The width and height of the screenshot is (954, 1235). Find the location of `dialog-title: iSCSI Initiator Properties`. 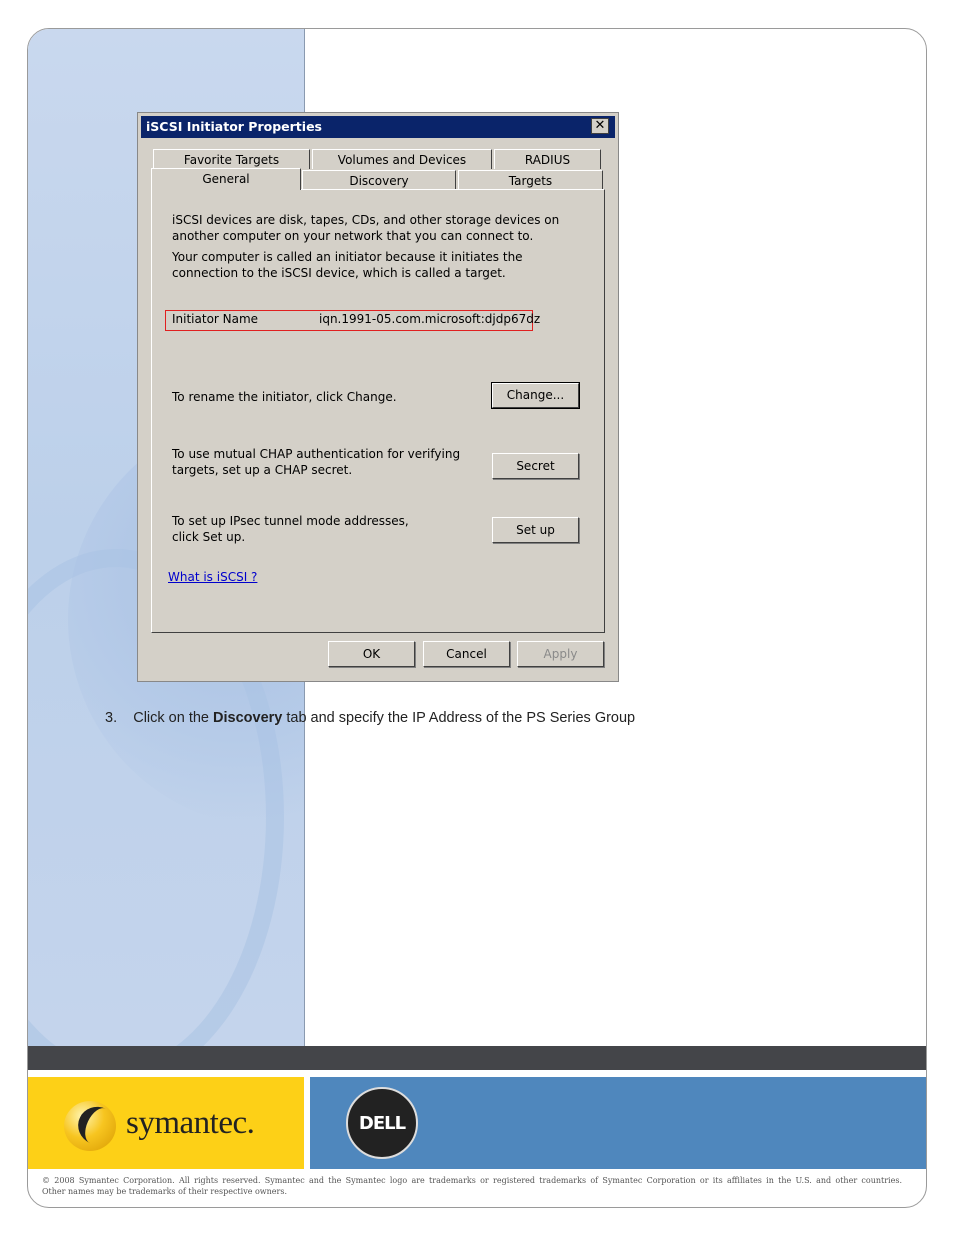

dialog-title: iSCSI Initiator Properties is located at coordinates (234, 126).